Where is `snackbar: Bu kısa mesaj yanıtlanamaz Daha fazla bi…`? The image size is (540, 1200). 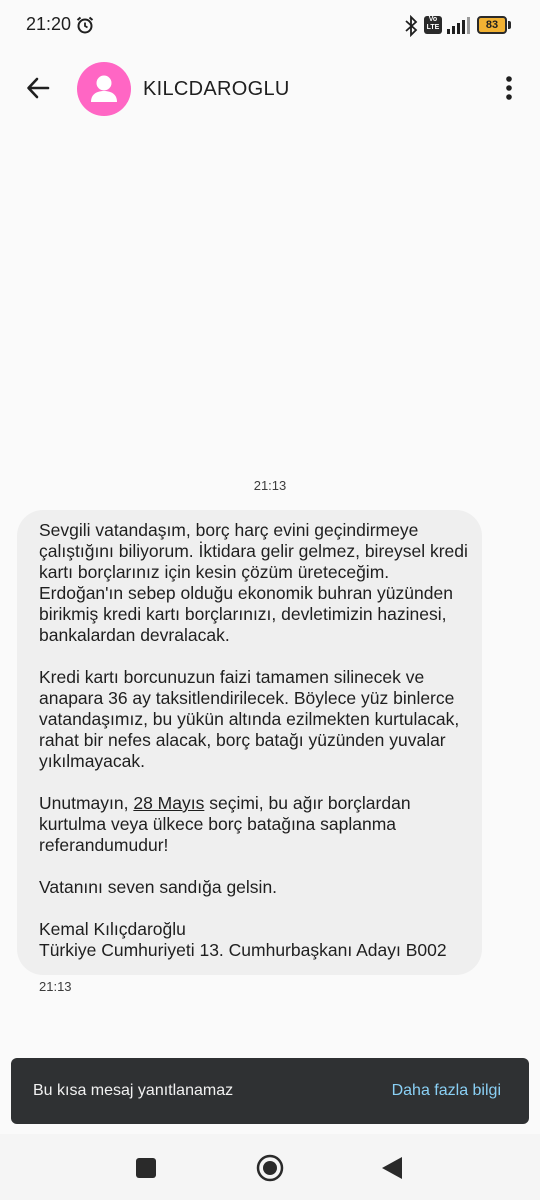
snackbar: Bu kısa mesaj yanıtlanamaz Daha fazla bi… is located at coordinates (270, 1091).